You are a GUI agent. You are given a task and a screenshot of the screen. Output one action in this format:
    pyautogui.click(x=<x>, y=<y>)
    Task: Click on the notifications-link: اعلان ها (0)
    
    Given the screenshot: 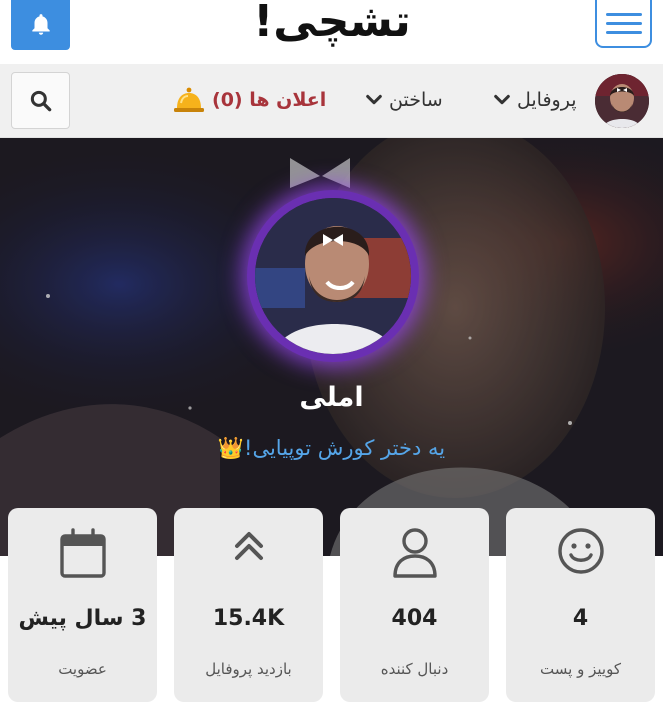 What is the action you would take?
    pyautogui.click(x=249, y=100)
    